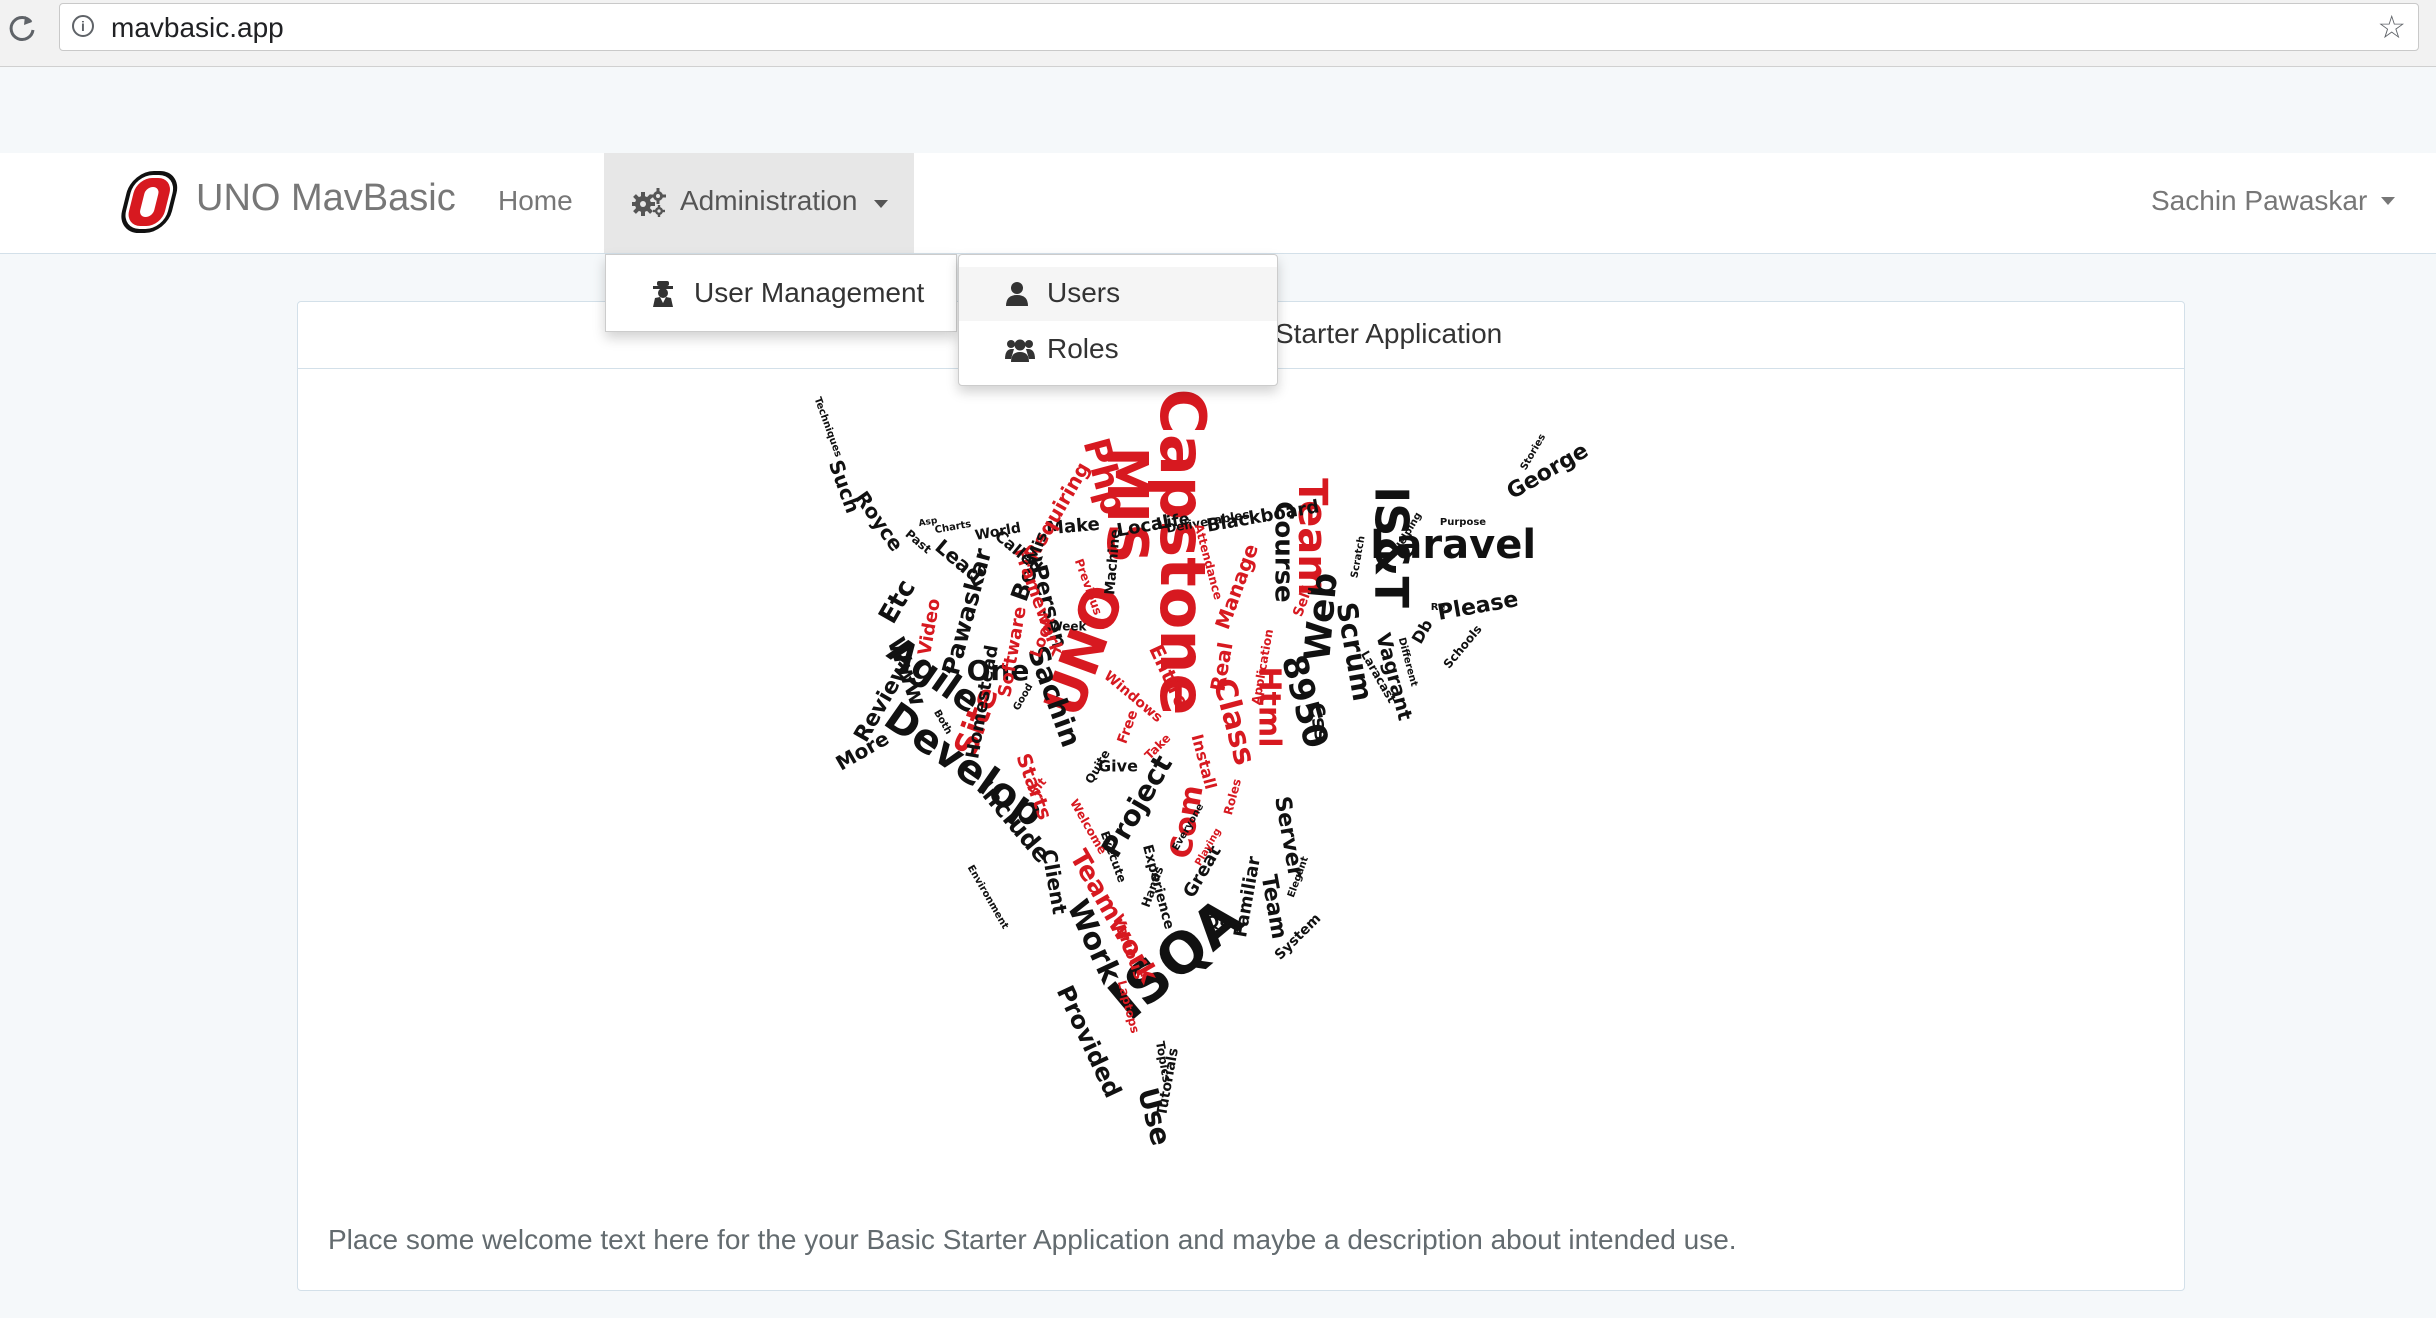  I want to click on url-text: mavbasic.app, so click(197, 28).